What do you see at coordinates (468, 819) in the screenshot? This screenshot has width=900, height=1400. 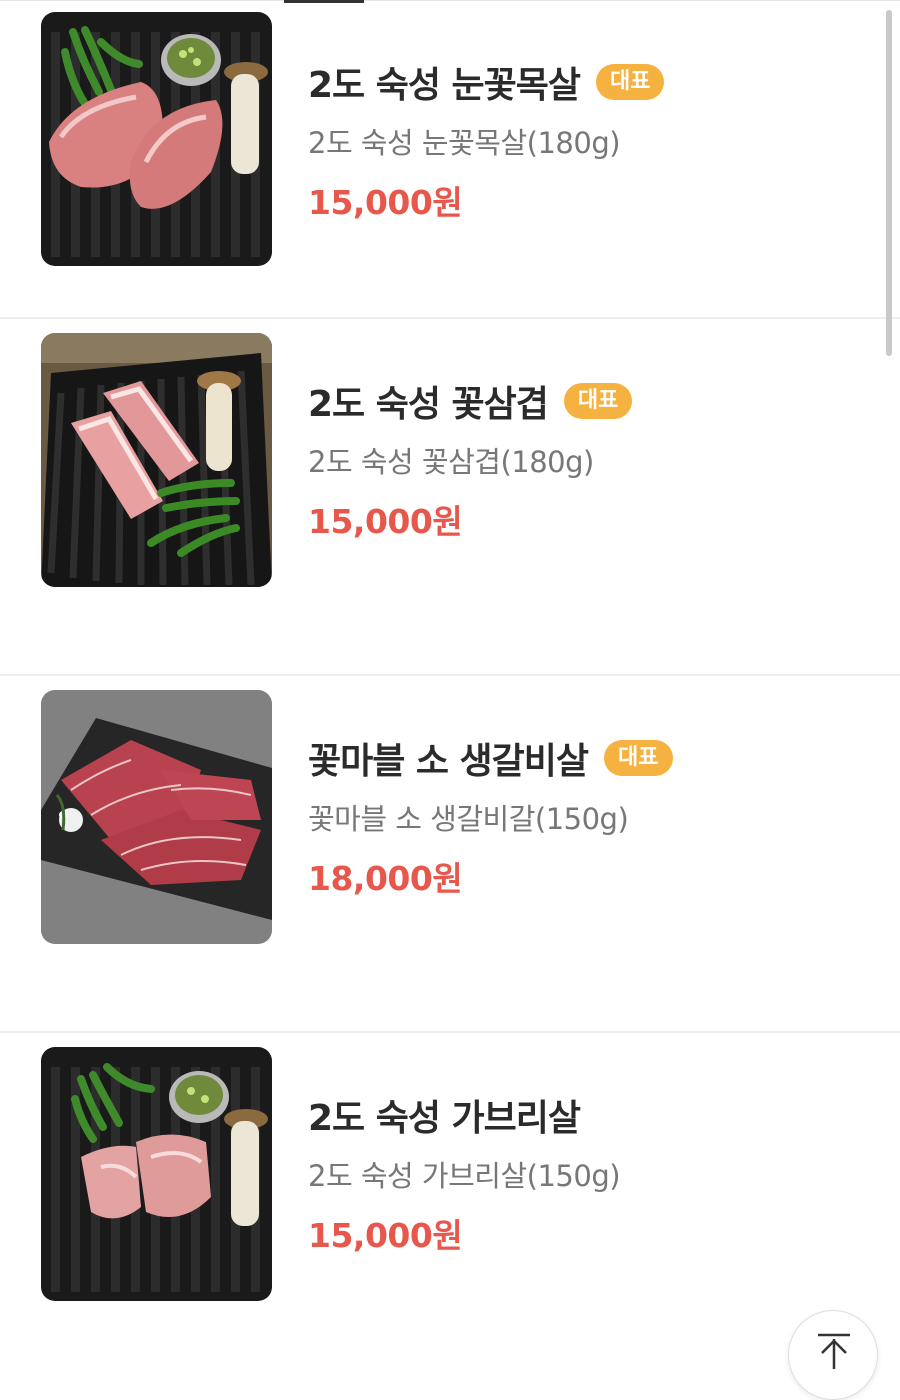 I see `menu-item-description: 꽃마블 소 생갈비갈(150g)` at bounding box center [468, 819].